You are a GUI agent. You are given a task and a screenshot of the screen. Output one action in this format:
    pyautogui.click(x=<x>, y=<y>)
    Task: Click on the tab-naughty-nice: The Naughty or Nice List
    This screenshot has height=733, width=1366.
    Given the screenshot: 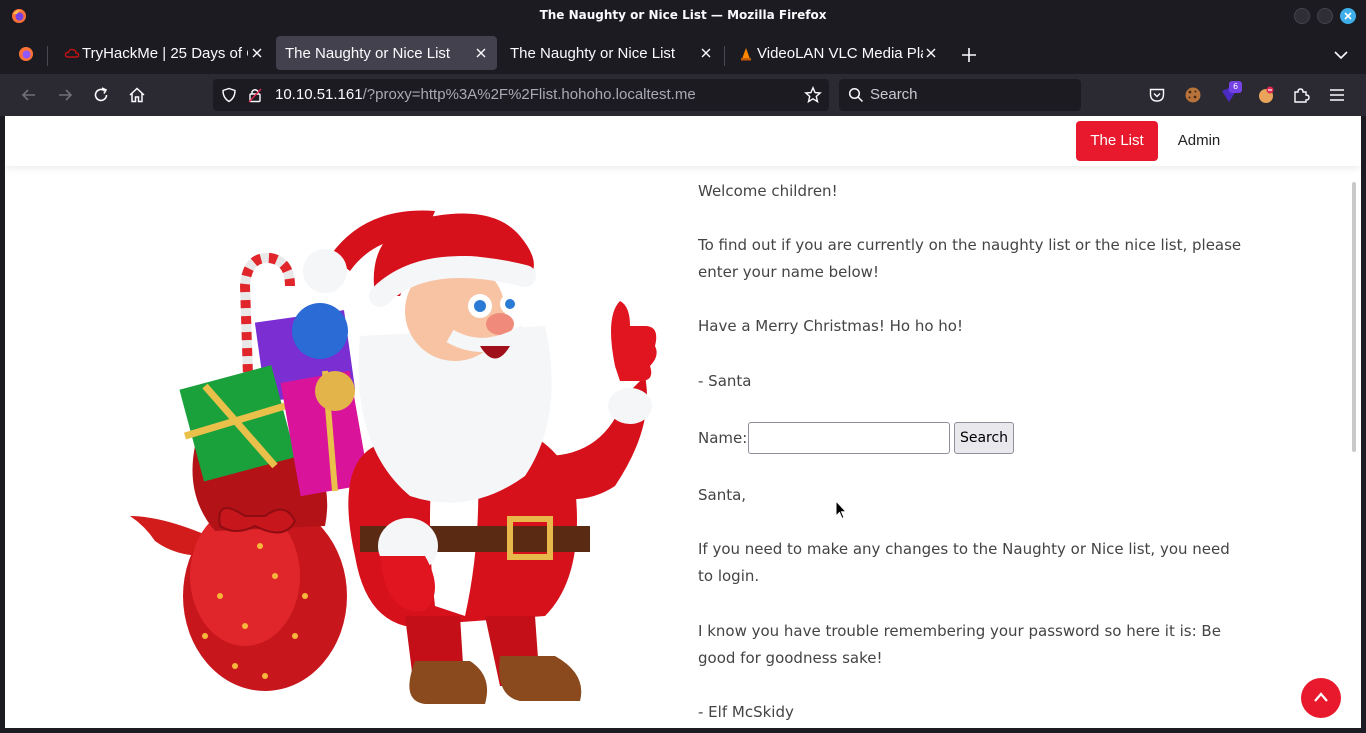 What is the action you would take?
    pyautogui.click(x=611, y=53)
    